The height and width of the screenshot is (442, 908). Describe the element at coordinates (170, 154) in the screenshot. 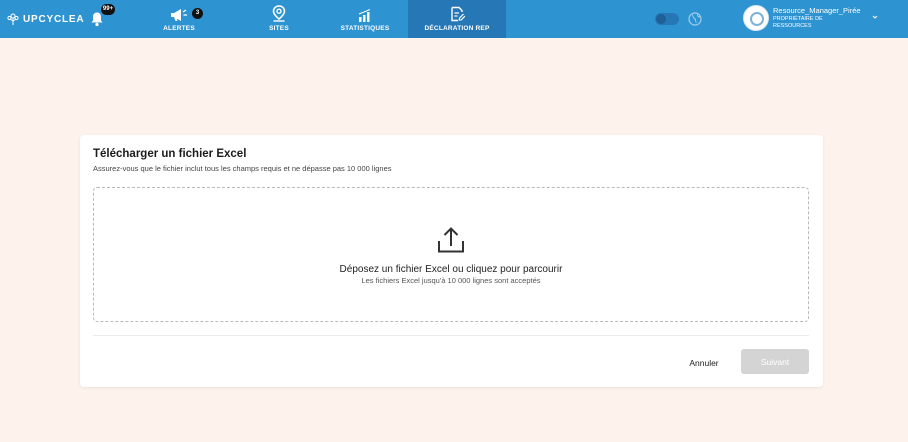

I see `page-title: Télécharger un fichier Excel` at that location.